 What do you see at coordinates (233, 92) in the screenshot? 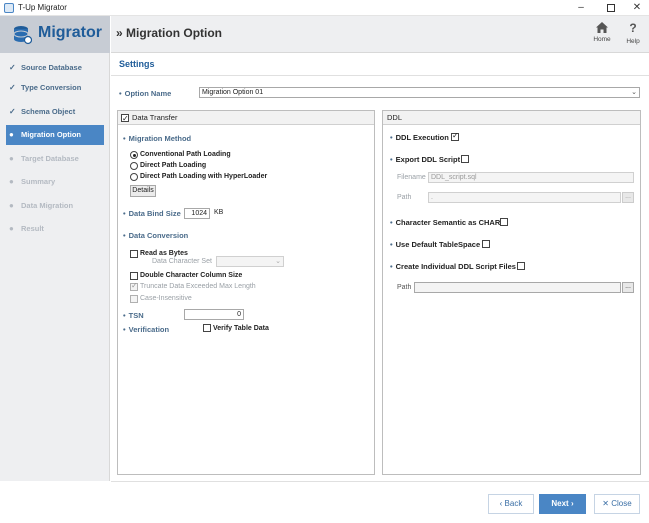
I see `option-name-value: Migration Option 01` at bounding box center [233, 92].